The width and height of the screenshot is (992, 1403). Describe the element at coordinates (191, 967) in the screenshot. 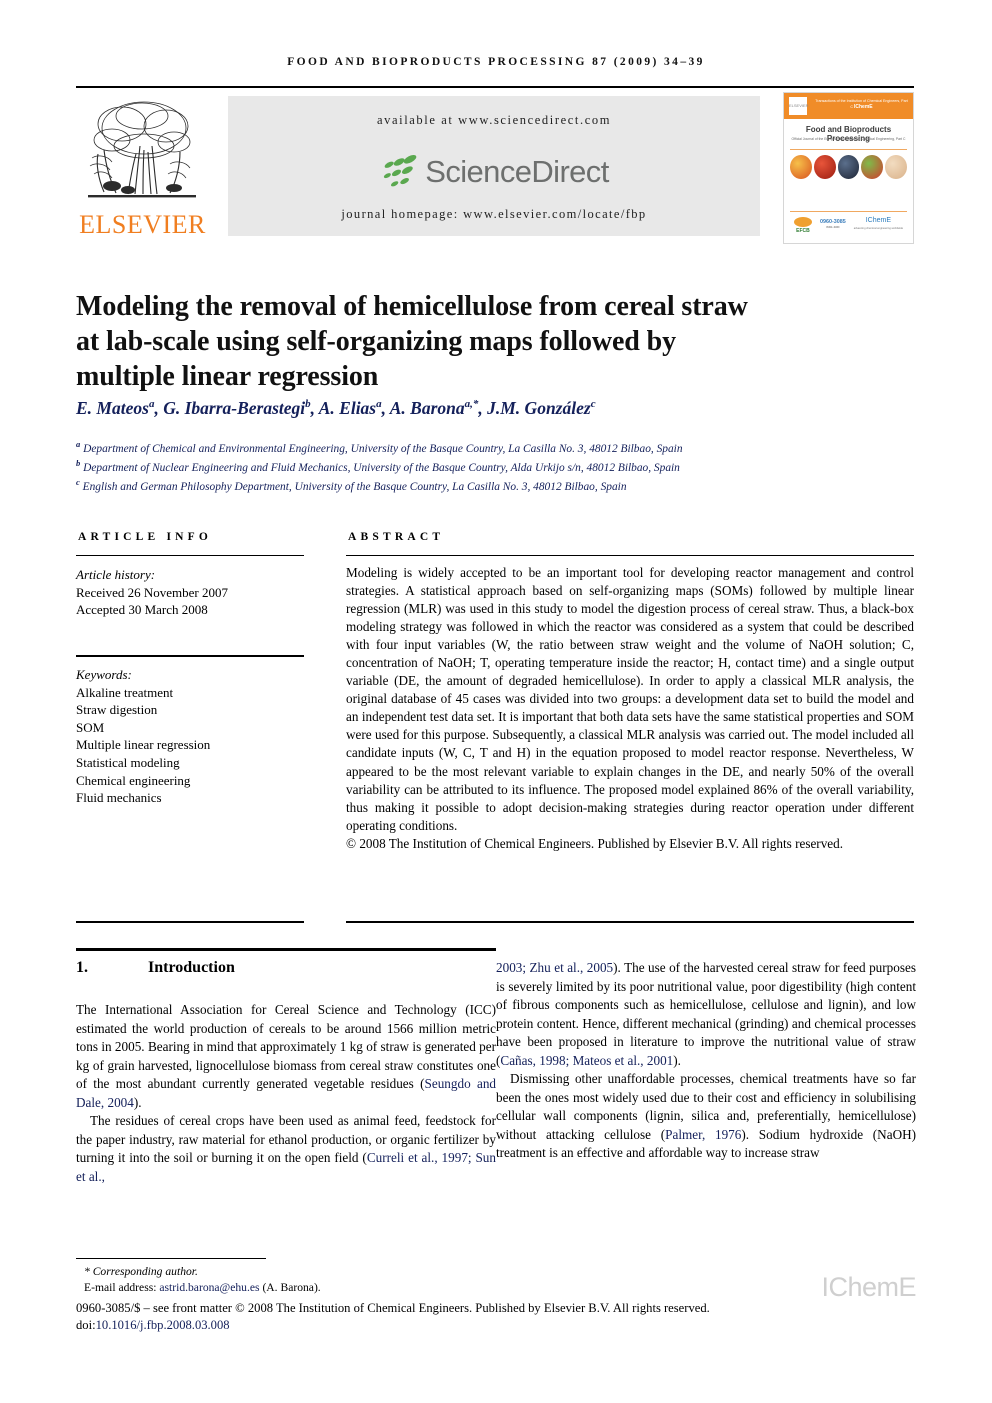

I see `section-title: Introduction` at that location.